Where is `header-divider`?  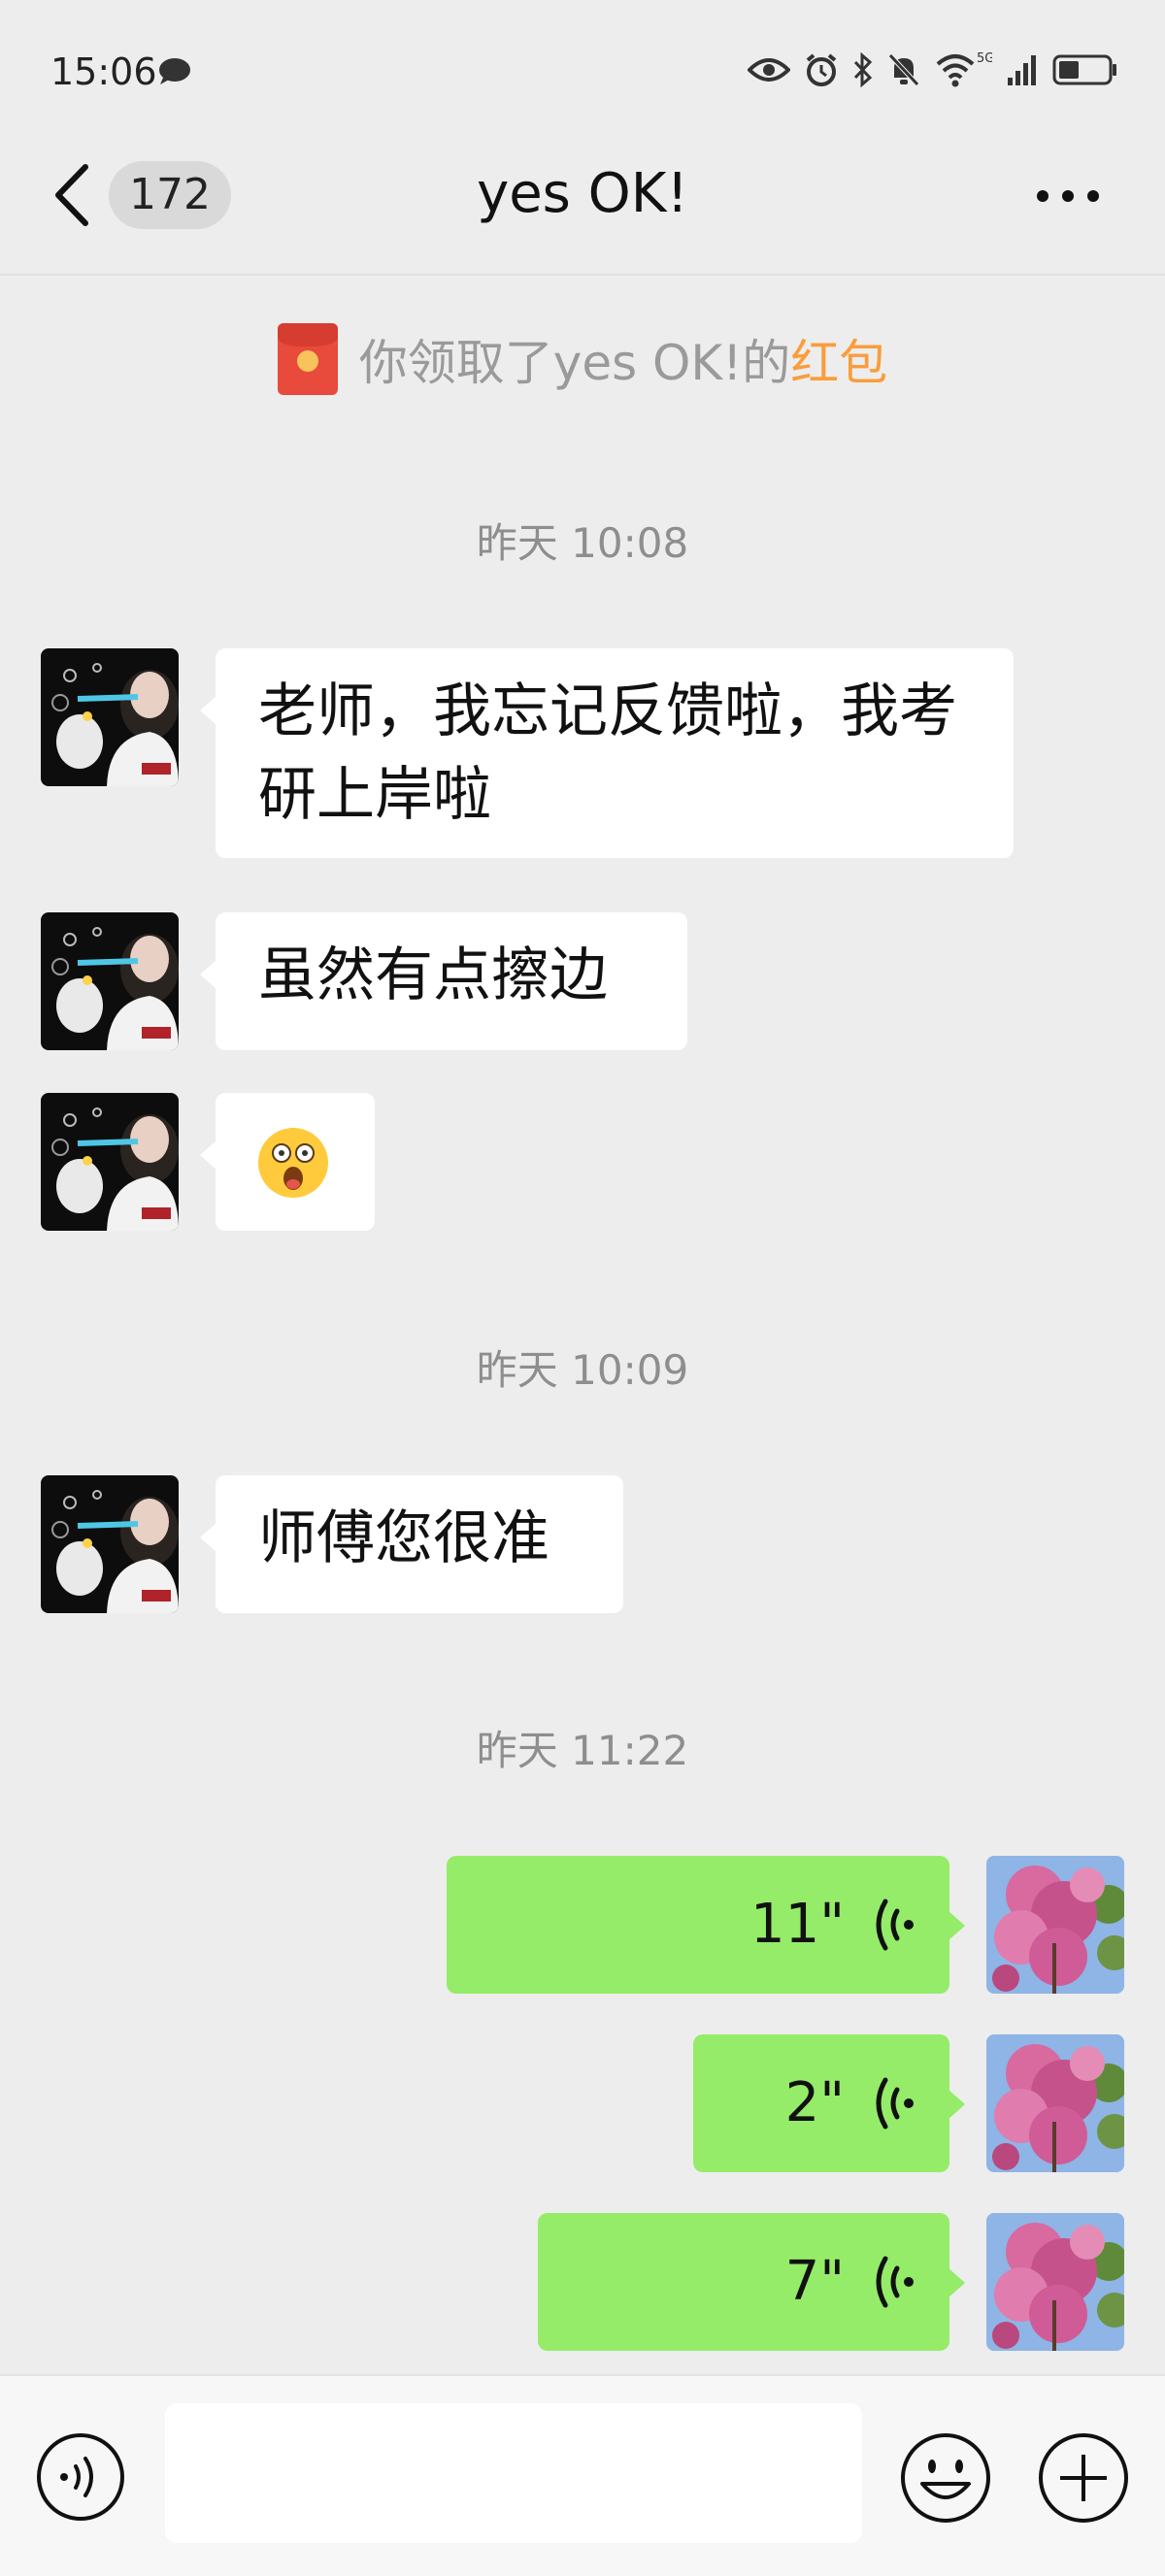
header-divider is located at coordinates (582, 275).